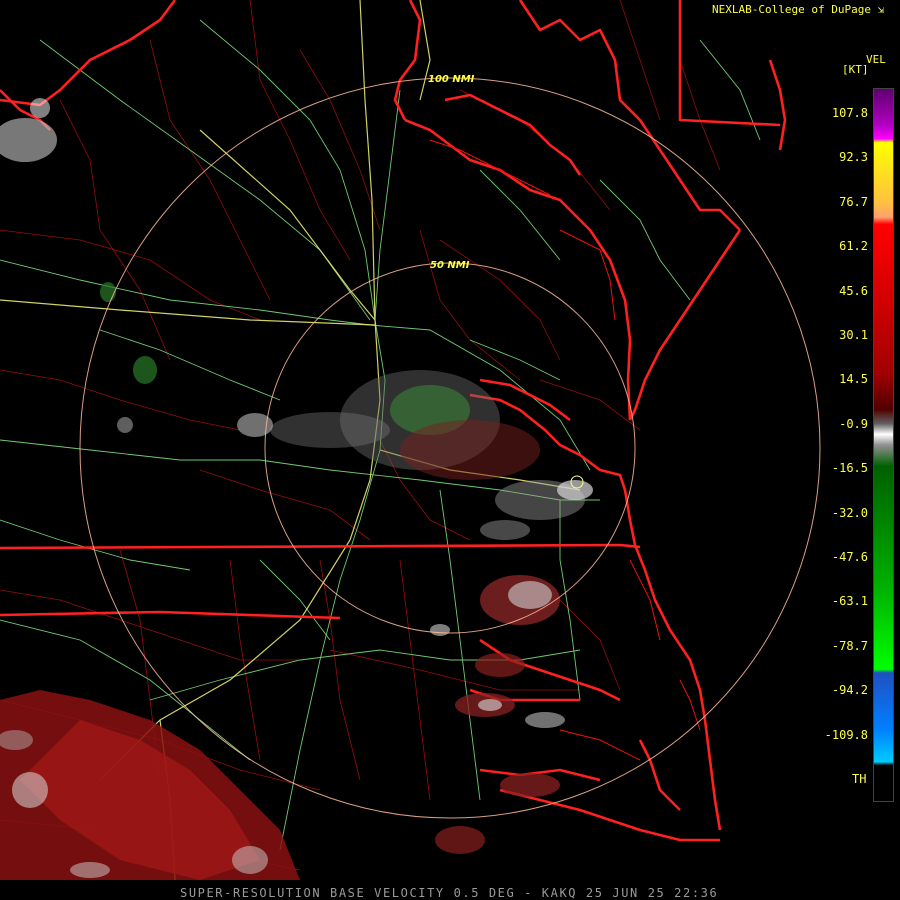 The image size is (900, 900). Describe the element at coordinates (450, 265) in the screenshot. I see `range-ring-50nmi-label: 50 NMI` at that location.